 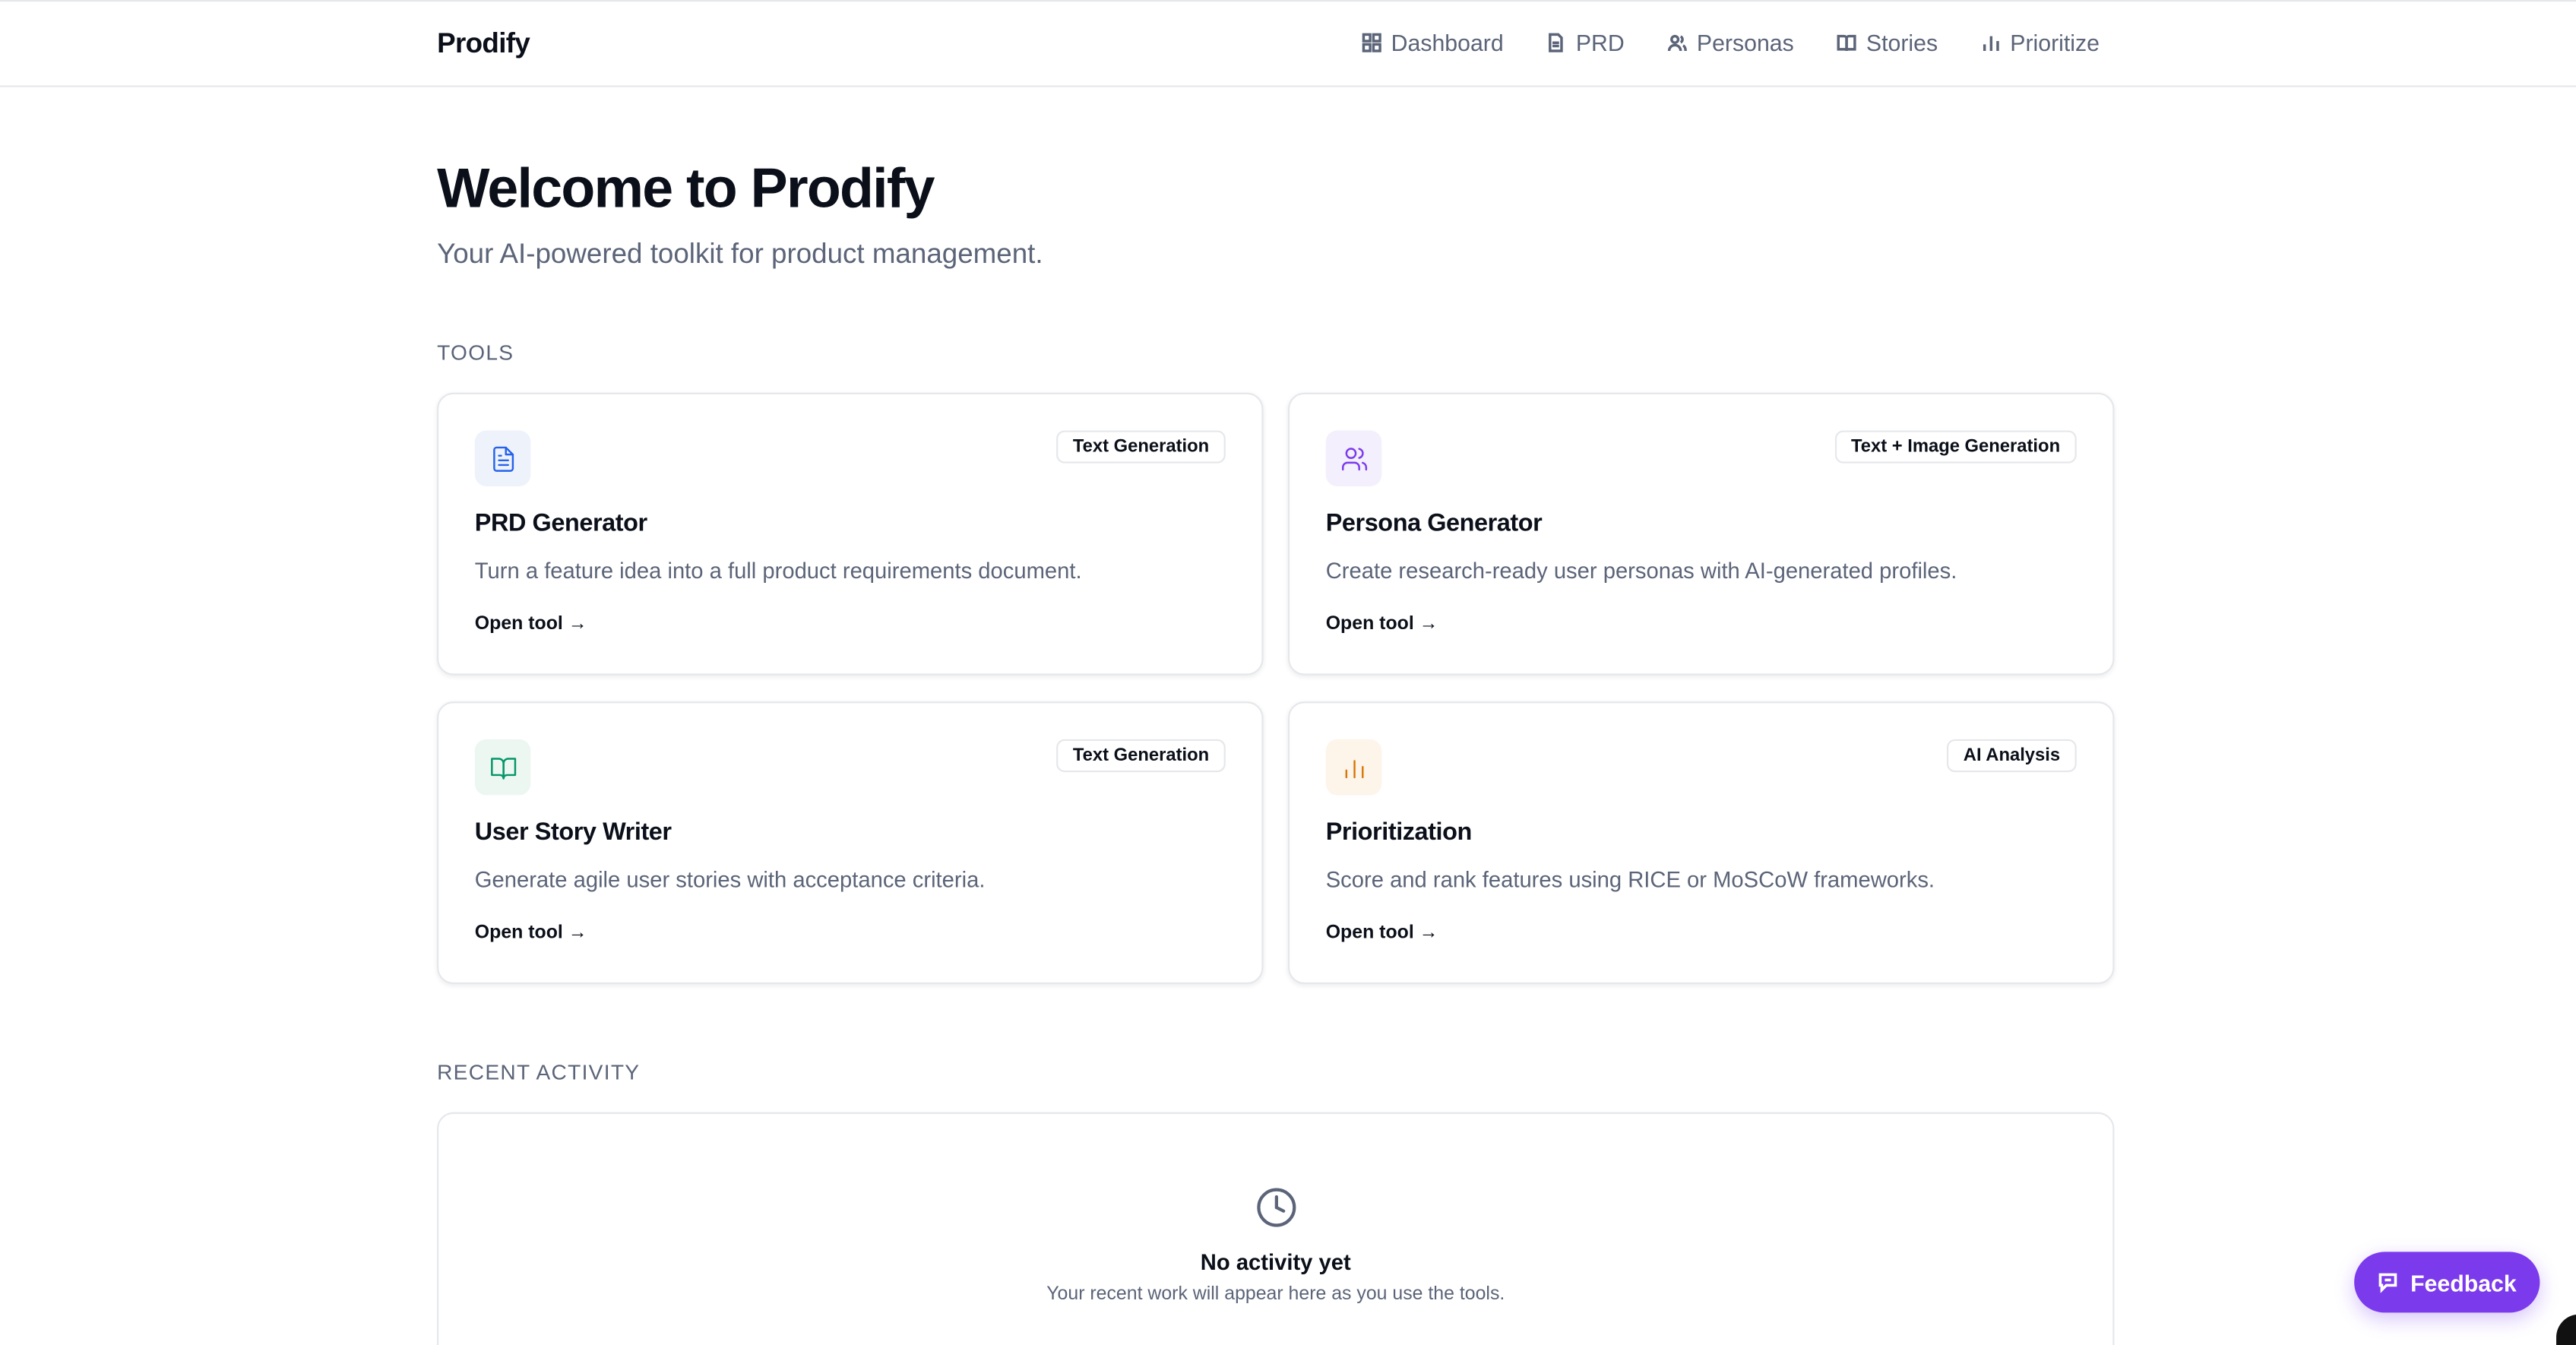 I want to click on clock-icon, so click(x=1276, y=1207).